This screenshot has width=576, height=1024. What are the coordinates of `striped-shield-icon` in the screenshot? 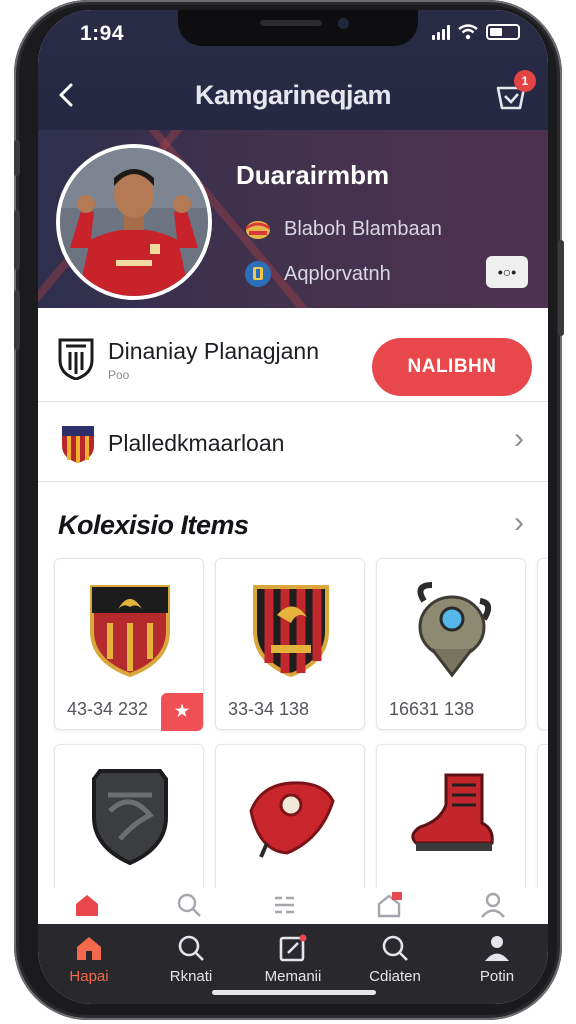 It's located at (291, 631).